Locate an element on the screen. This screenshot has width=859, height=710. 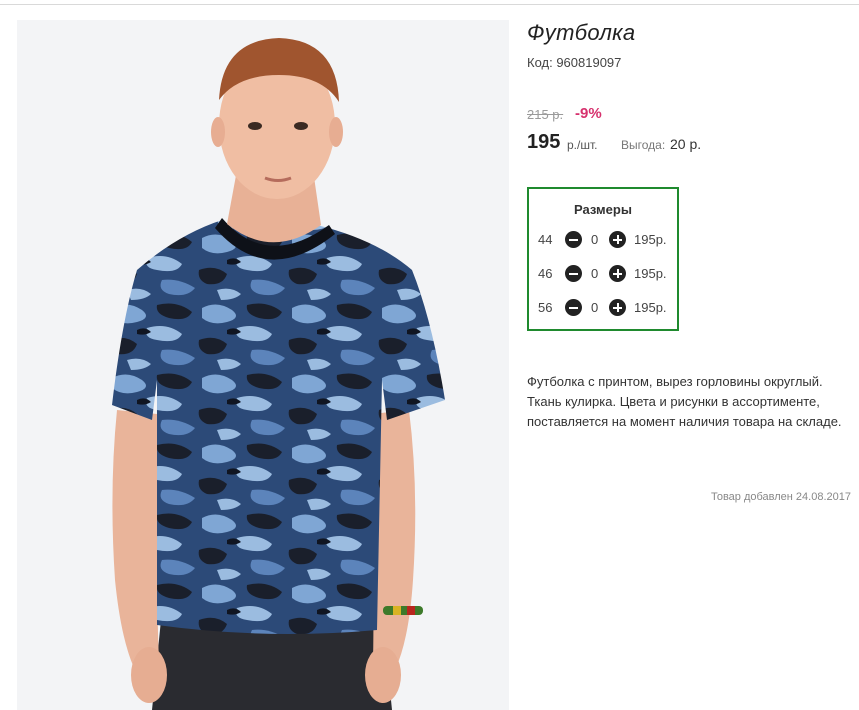
size-row-56: 56 0 195р. is located at coordinates (603, 308).